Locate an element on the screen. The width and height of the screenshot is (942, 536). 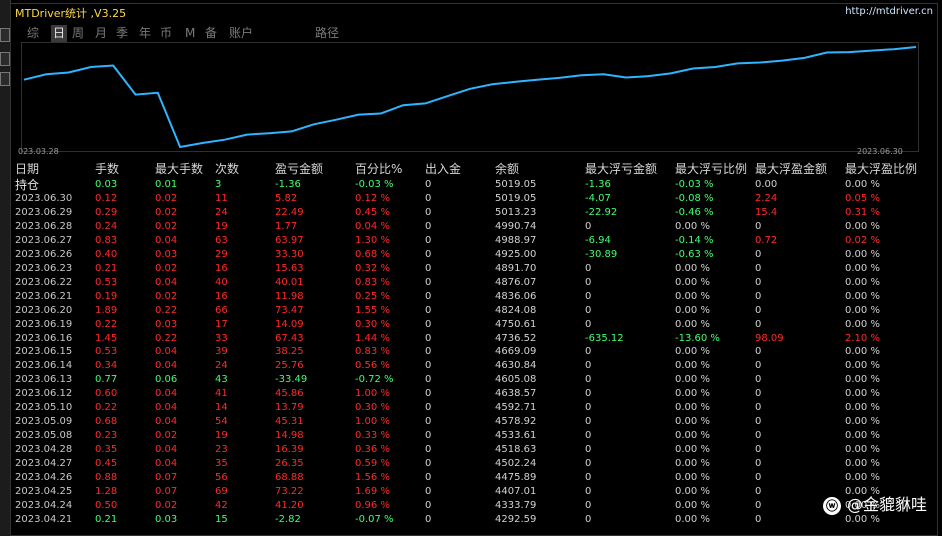
cell-pnl: 14.09 is located at coordinates (289, 324).